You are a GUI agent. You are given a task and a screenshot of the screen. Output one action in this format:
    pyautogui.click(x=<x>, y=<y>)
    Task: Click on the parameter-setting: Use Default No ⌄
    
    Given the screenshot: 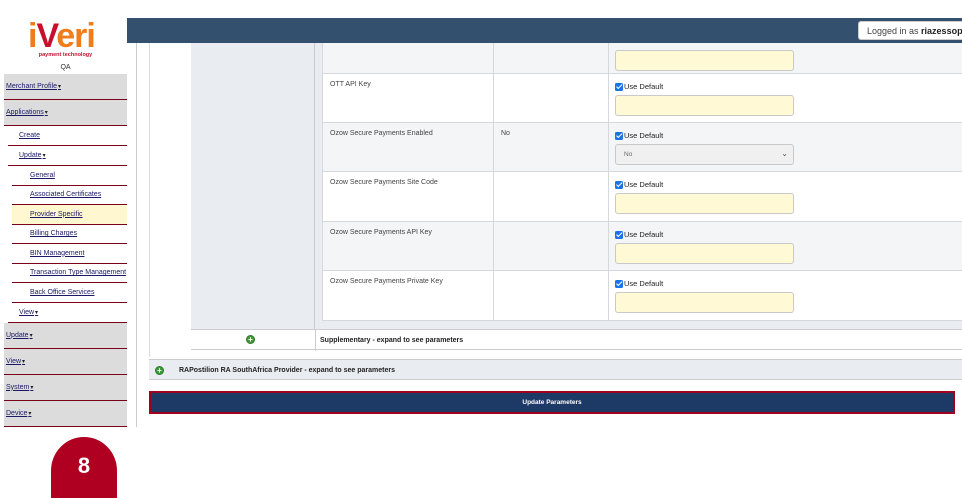 What is the action you would take?
    pyautogui.click(x=709, y=147)
    